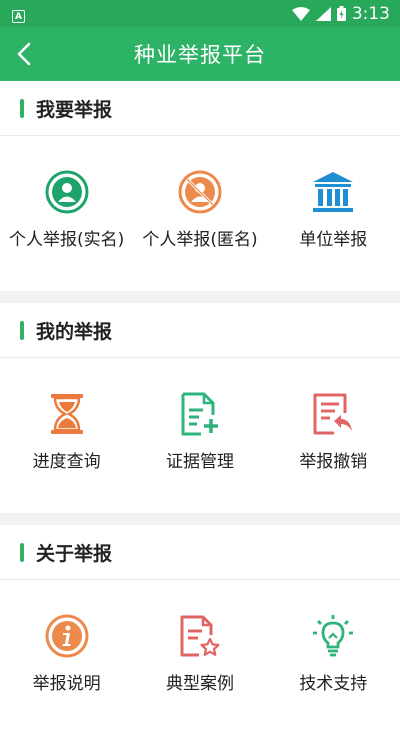 This screenshot has height=735, width=400. I want to click on evidence-management-button: 证据管理, so click(199, 435).